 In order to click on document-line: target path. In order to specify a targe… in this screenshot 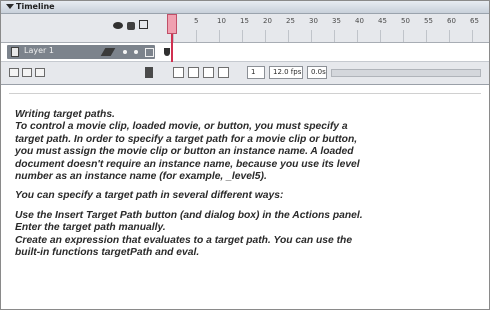, I will do `click(186, 139)`.